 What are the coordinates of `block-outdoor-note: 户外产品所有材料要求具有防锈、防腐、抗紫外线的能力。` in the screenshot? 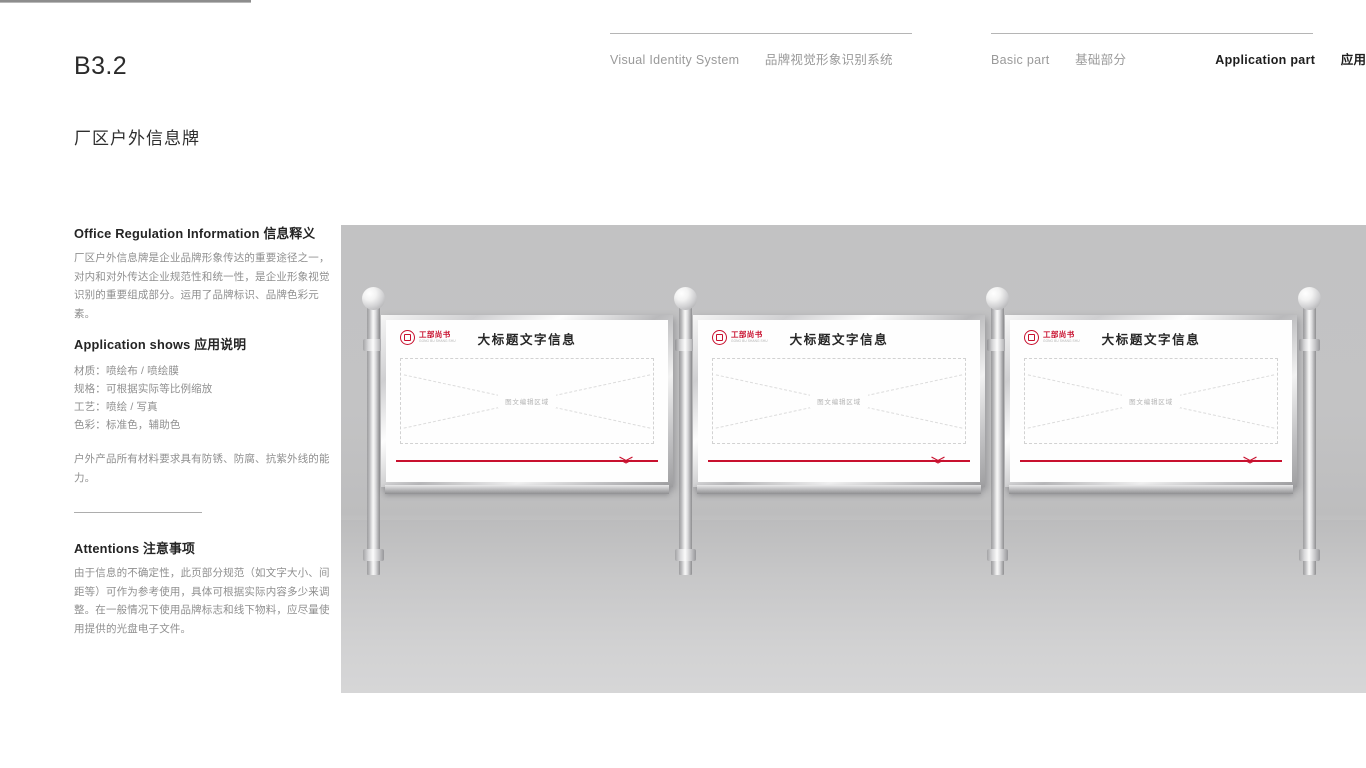 It's located at (202, 468).